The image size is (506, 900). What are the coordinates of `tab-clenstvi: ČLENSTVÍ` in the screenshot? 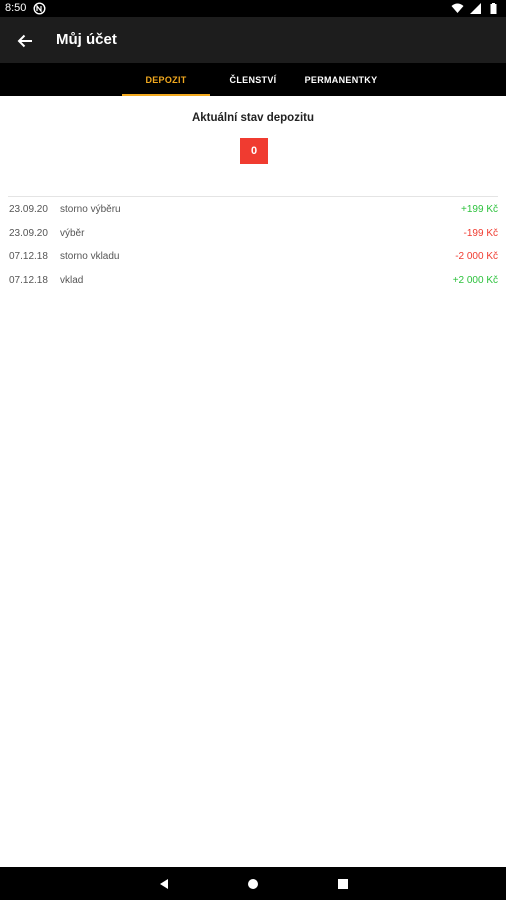 It's located at (253, 79).